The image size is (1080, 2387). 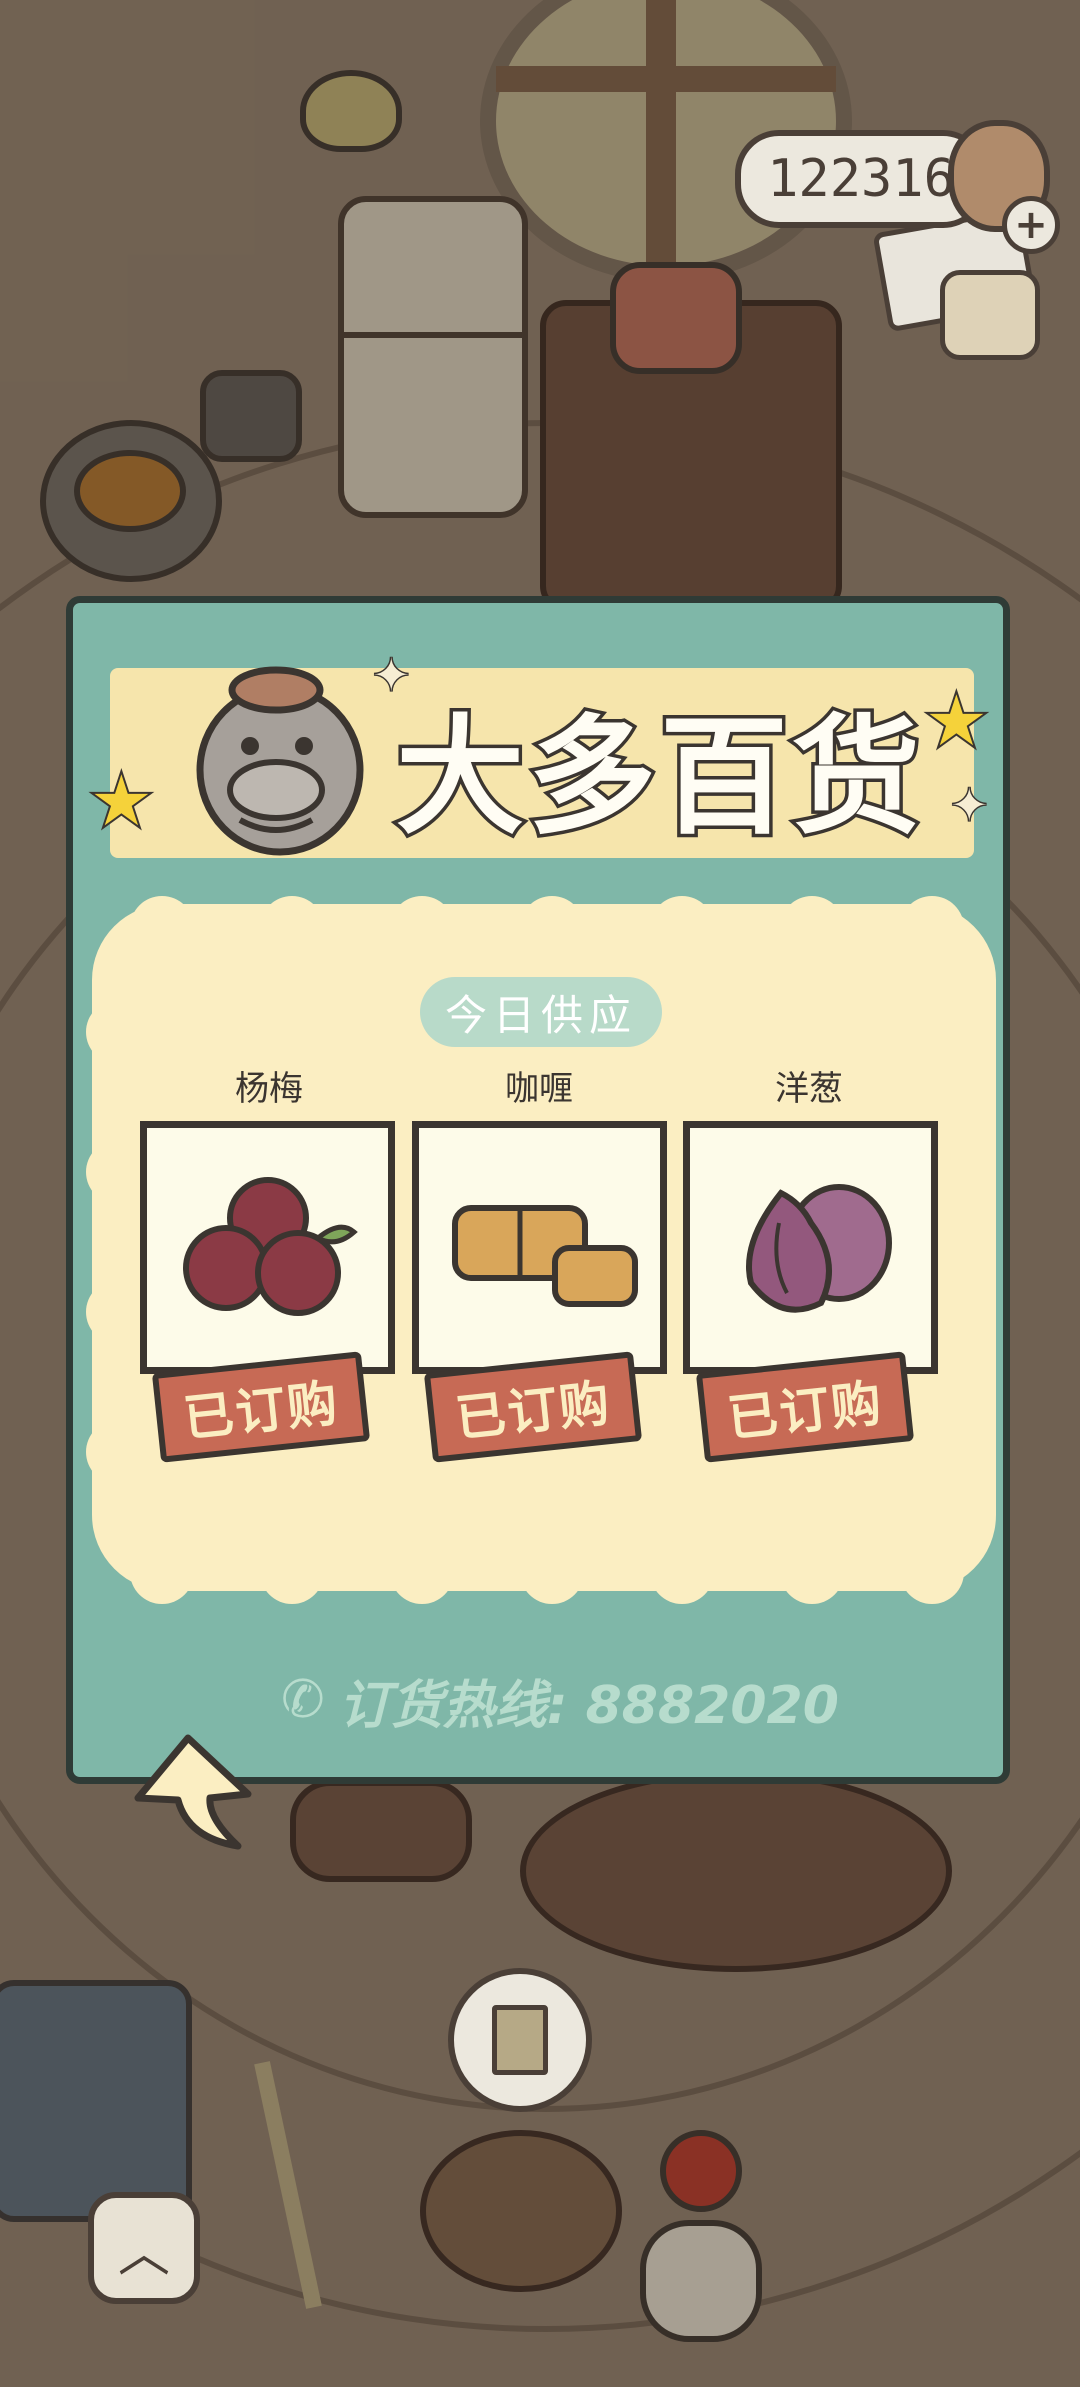 I want to click on mail-bubble-button, so click(x=520, y=2040).